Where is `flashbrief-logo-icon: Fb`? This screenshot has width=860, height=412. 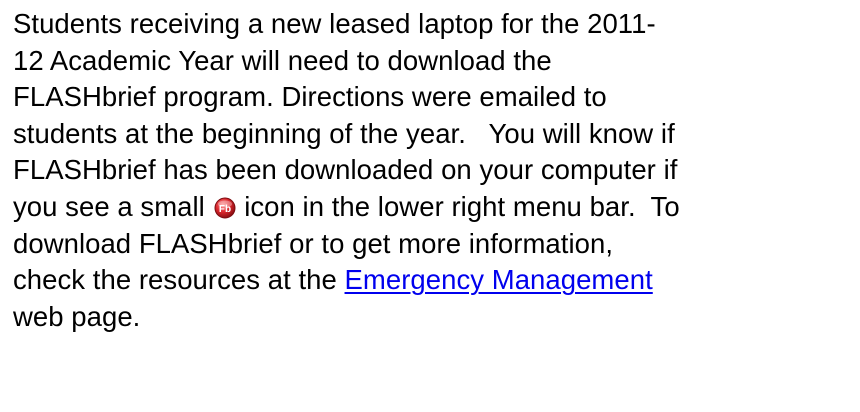 flashbrief-logo-icon: Fb is located at coordinates (225, 208).